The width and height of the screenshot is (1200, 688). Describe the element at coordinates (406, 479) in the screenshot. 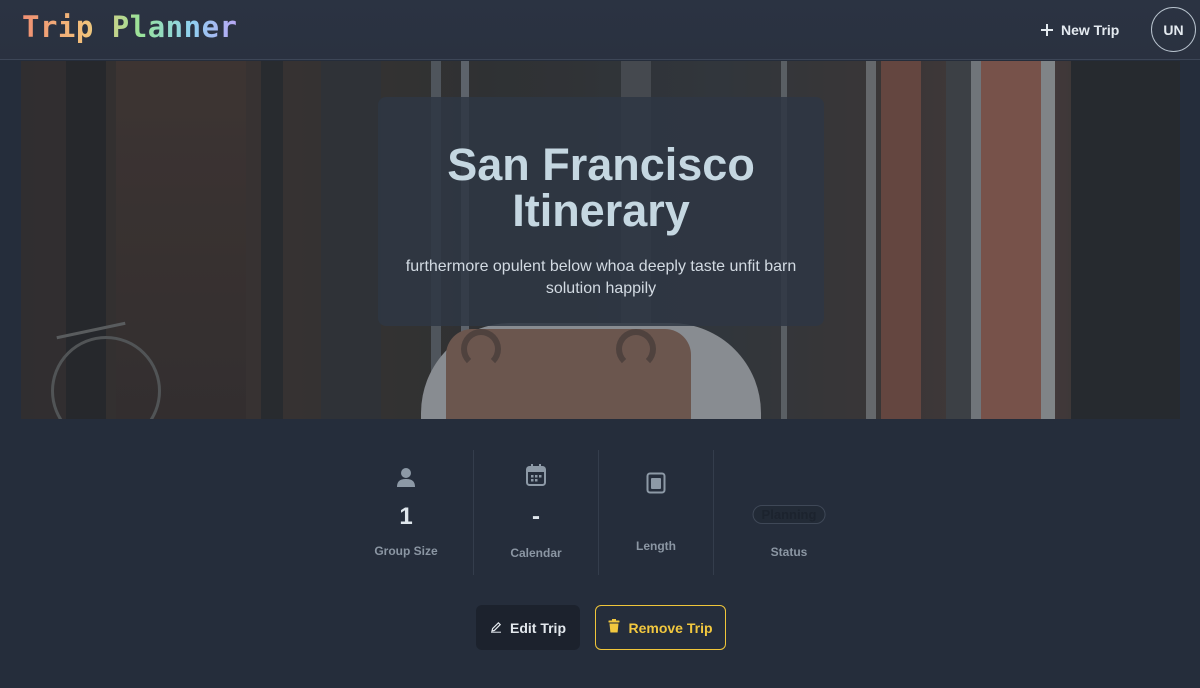

I see `person-icon` at that location.